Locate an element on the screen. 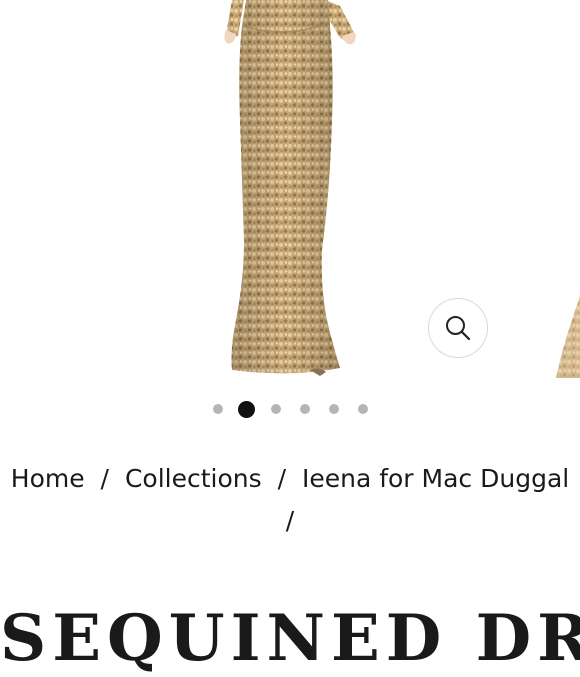 The image size is (580, 677). breadcrumb-home-link: Home is located at coordinates (48, 478).